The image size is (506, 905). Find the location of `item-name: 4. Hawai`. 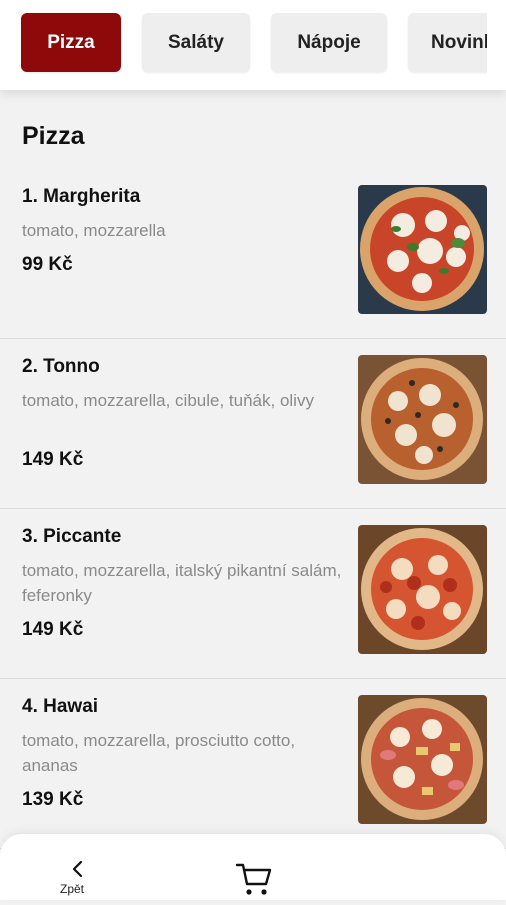

item-name: 4. Hawai is located at coordinates (60, 706).